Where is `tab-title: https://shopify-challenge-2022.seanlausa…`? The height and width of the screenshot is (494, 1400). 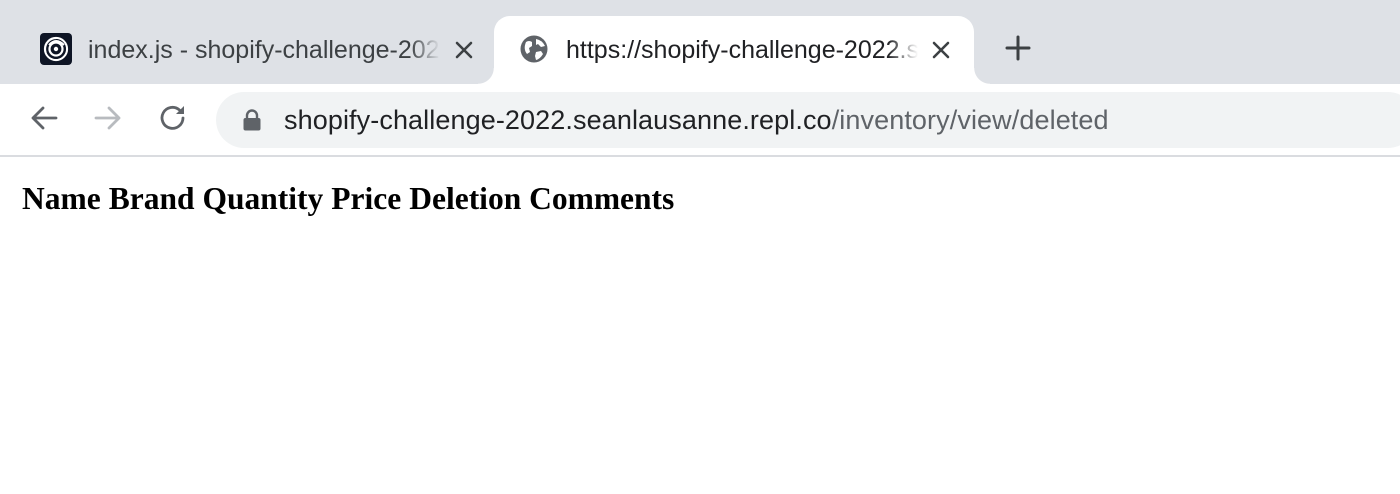 tab-title: https://shopify-challenge-2022.seanlausa… is located at coordinates (742, 50).